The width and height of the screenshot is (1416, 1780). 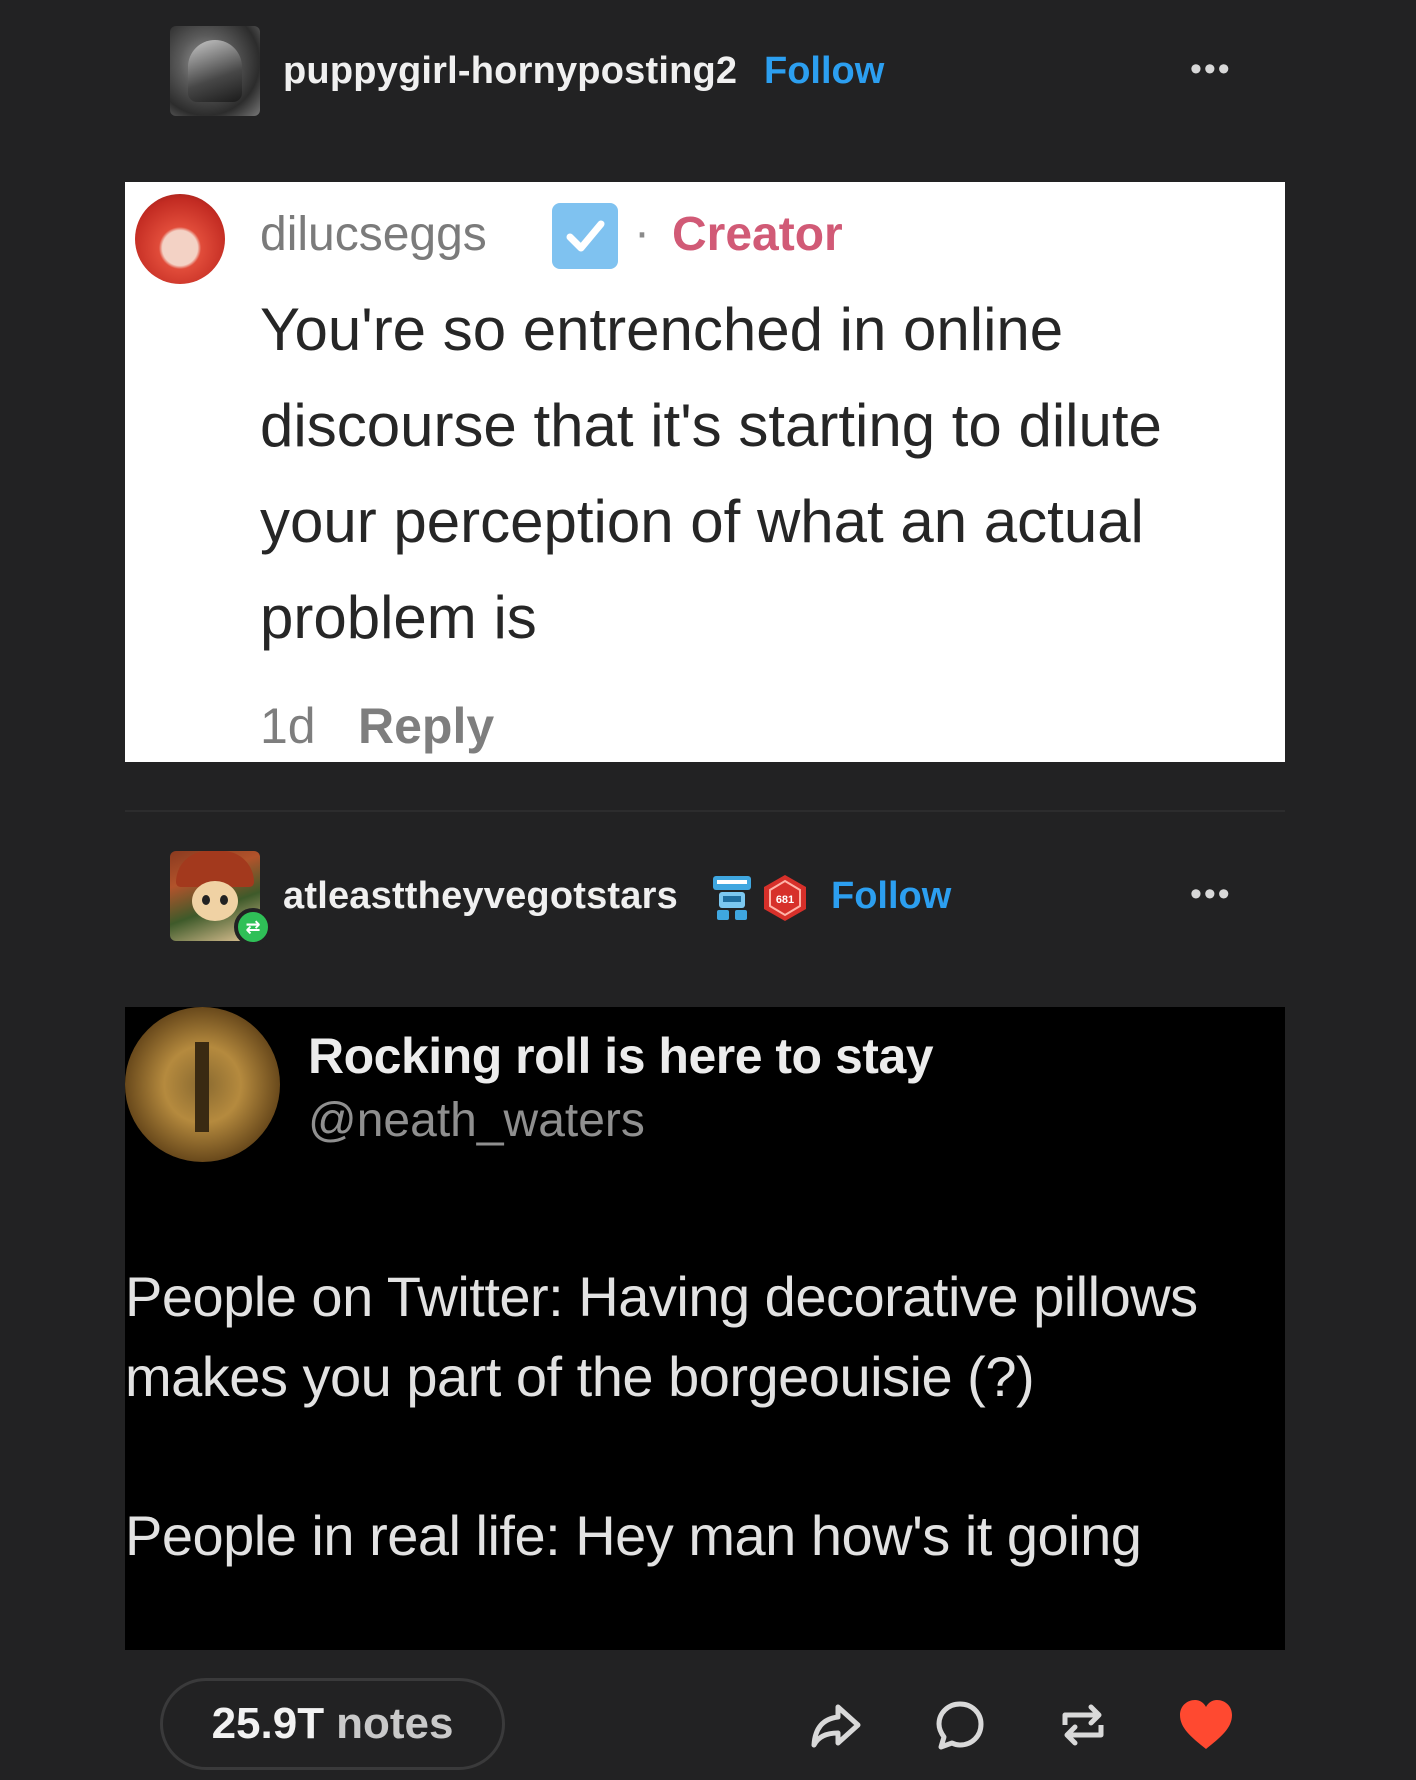 I want to click on notes-button: 25.9T notes, so click(x=332, y=1724).